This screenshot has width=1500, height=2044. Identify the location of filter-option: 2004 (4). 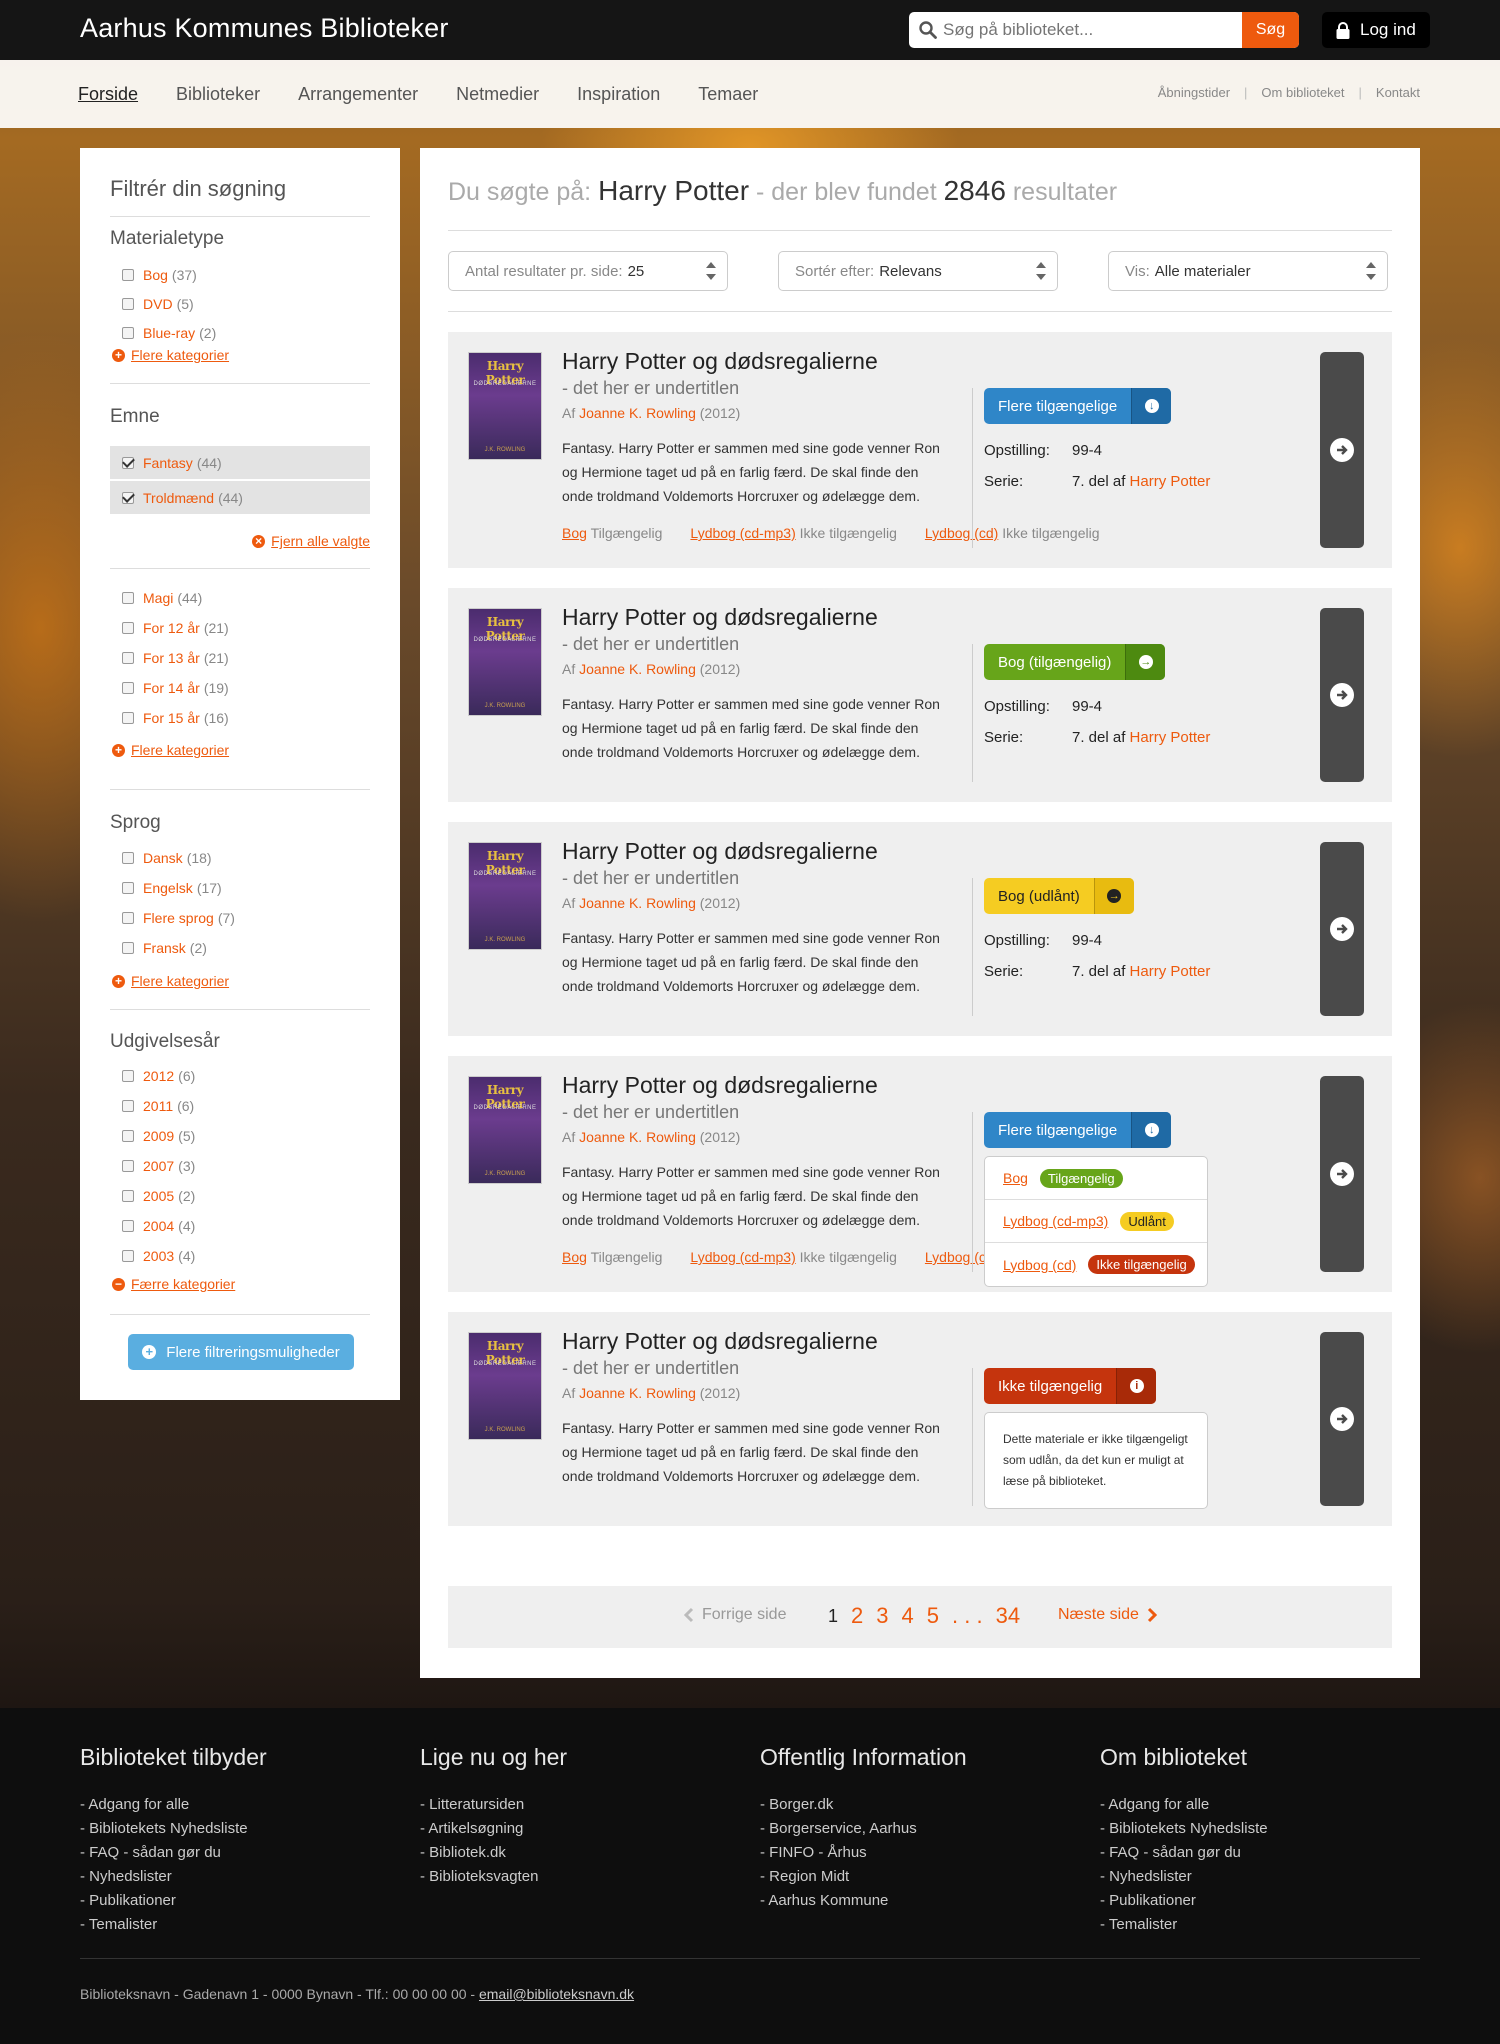
(240, 1226).